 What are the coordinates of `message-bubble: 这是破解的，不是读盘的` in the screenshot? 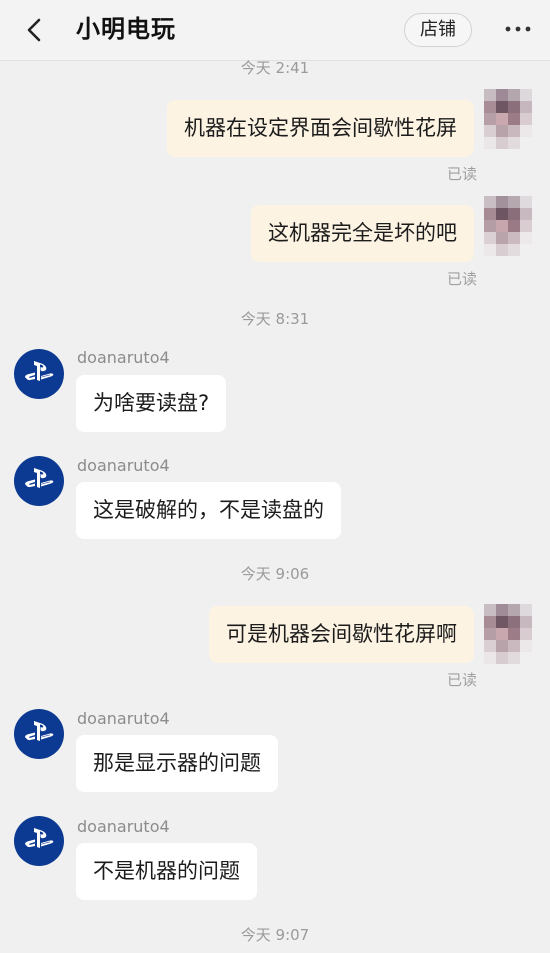 It's located at (208, 510).